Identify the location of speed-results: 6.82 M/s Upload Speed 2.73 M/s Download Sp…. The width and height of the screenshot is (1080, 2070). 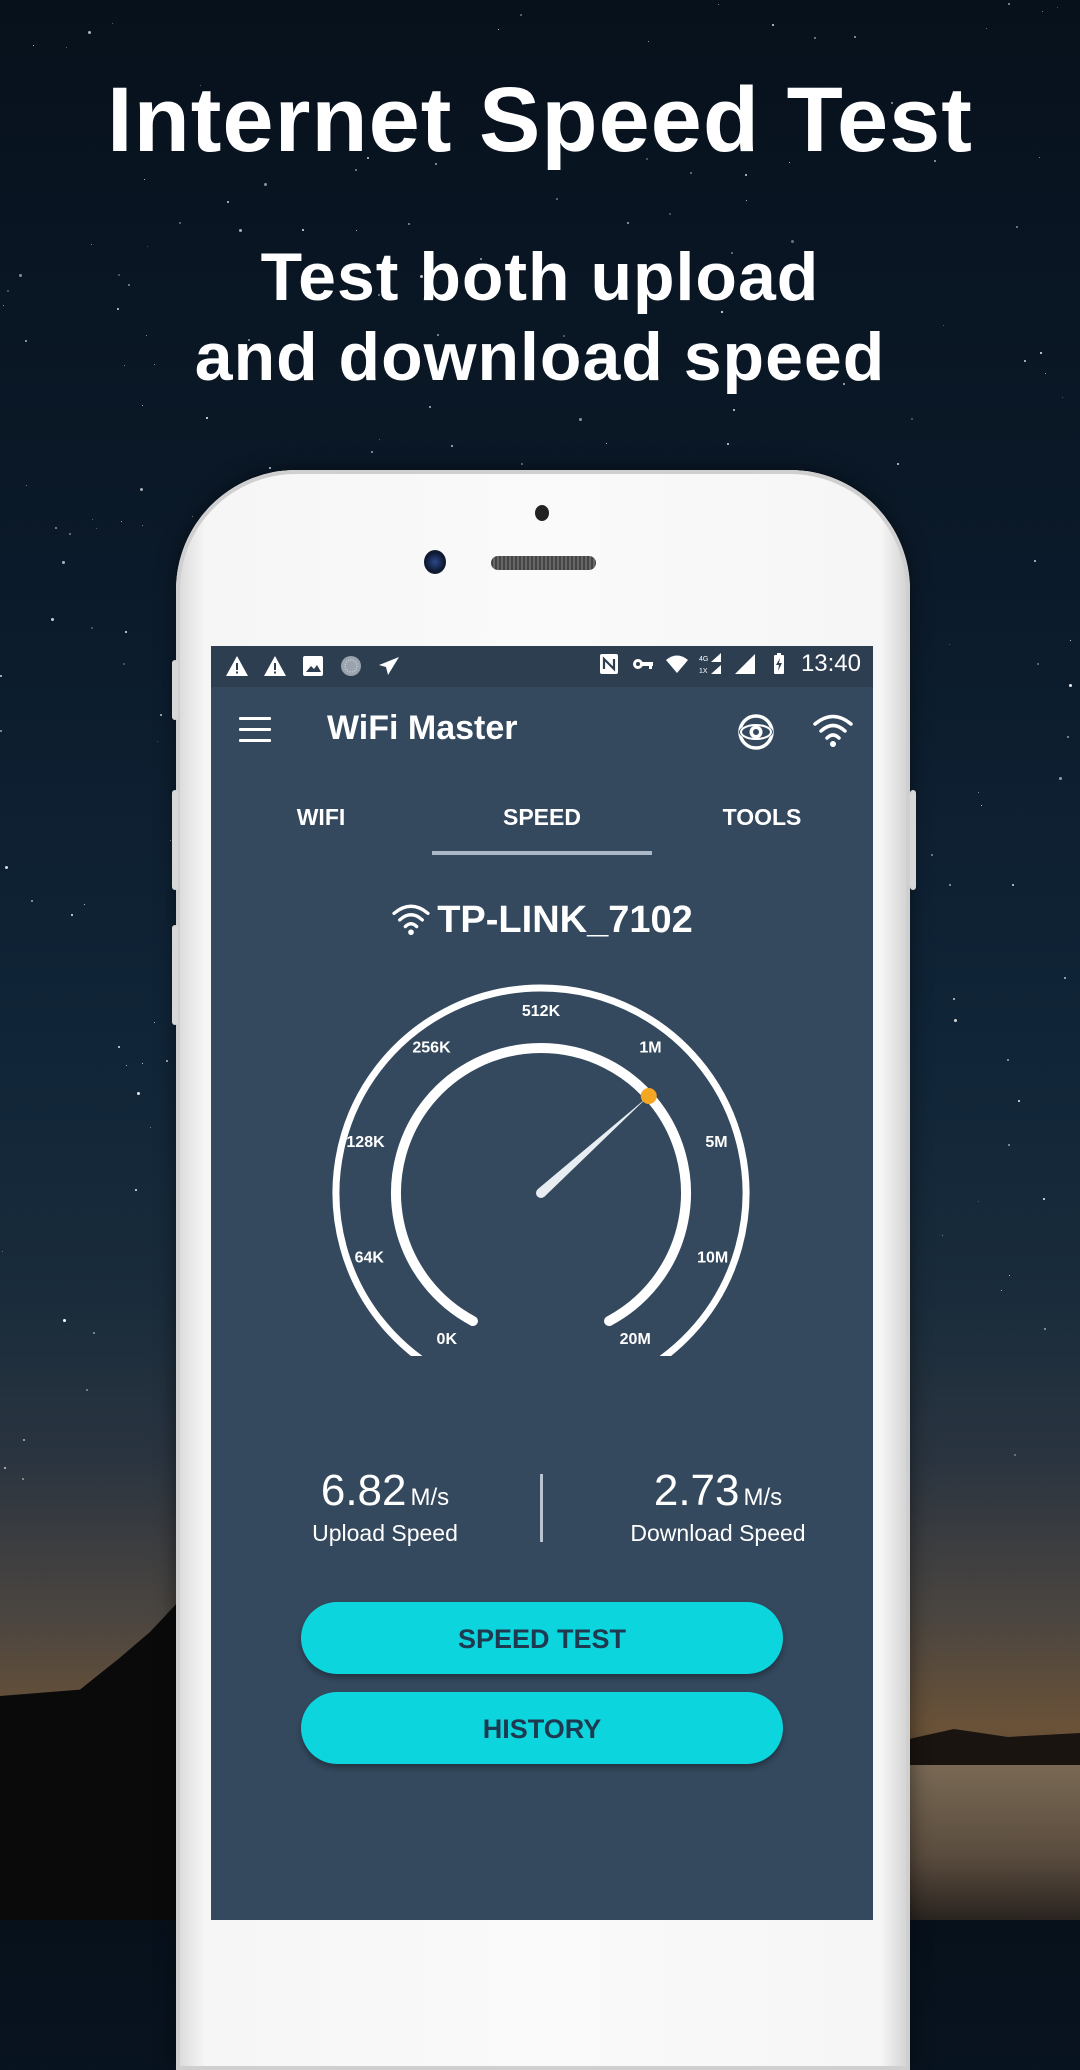
(542, 1516).